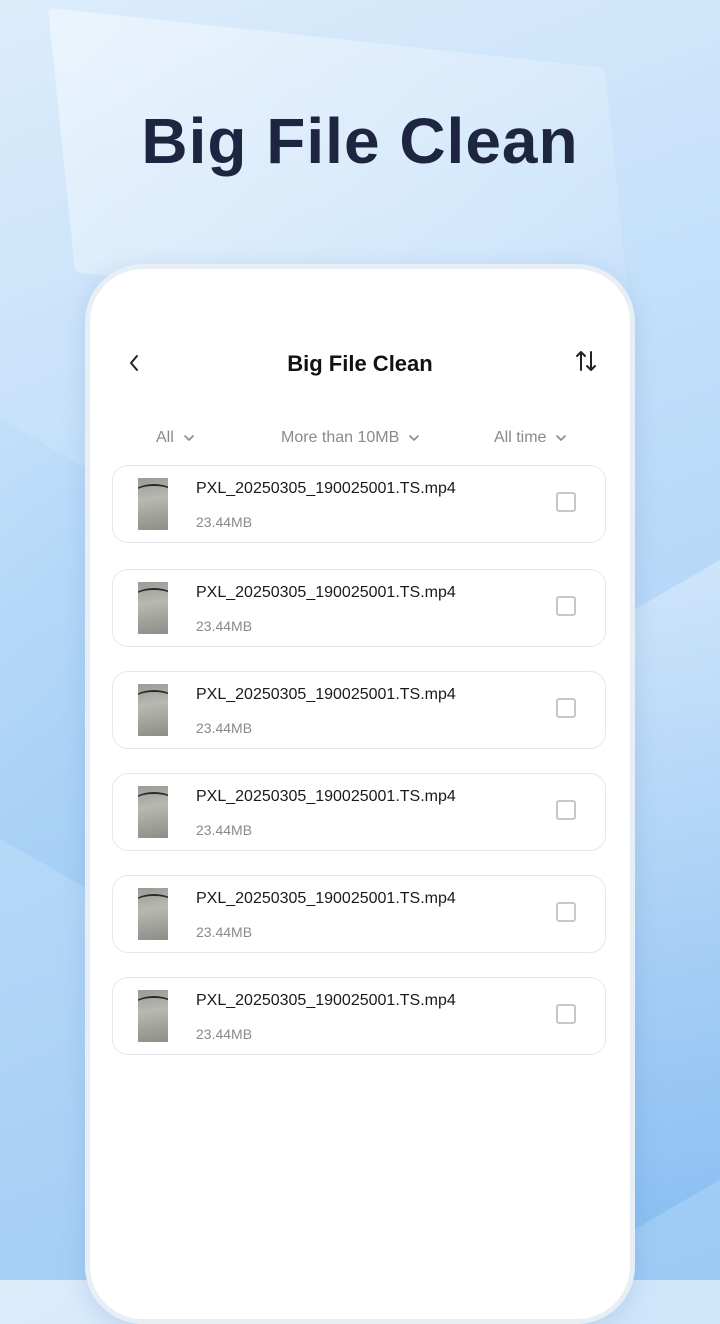 This screenshot has height=1324, width=720. Describe the element at coordinates (165, 437) in the screenshot. I see `filter-label: All` at that location.